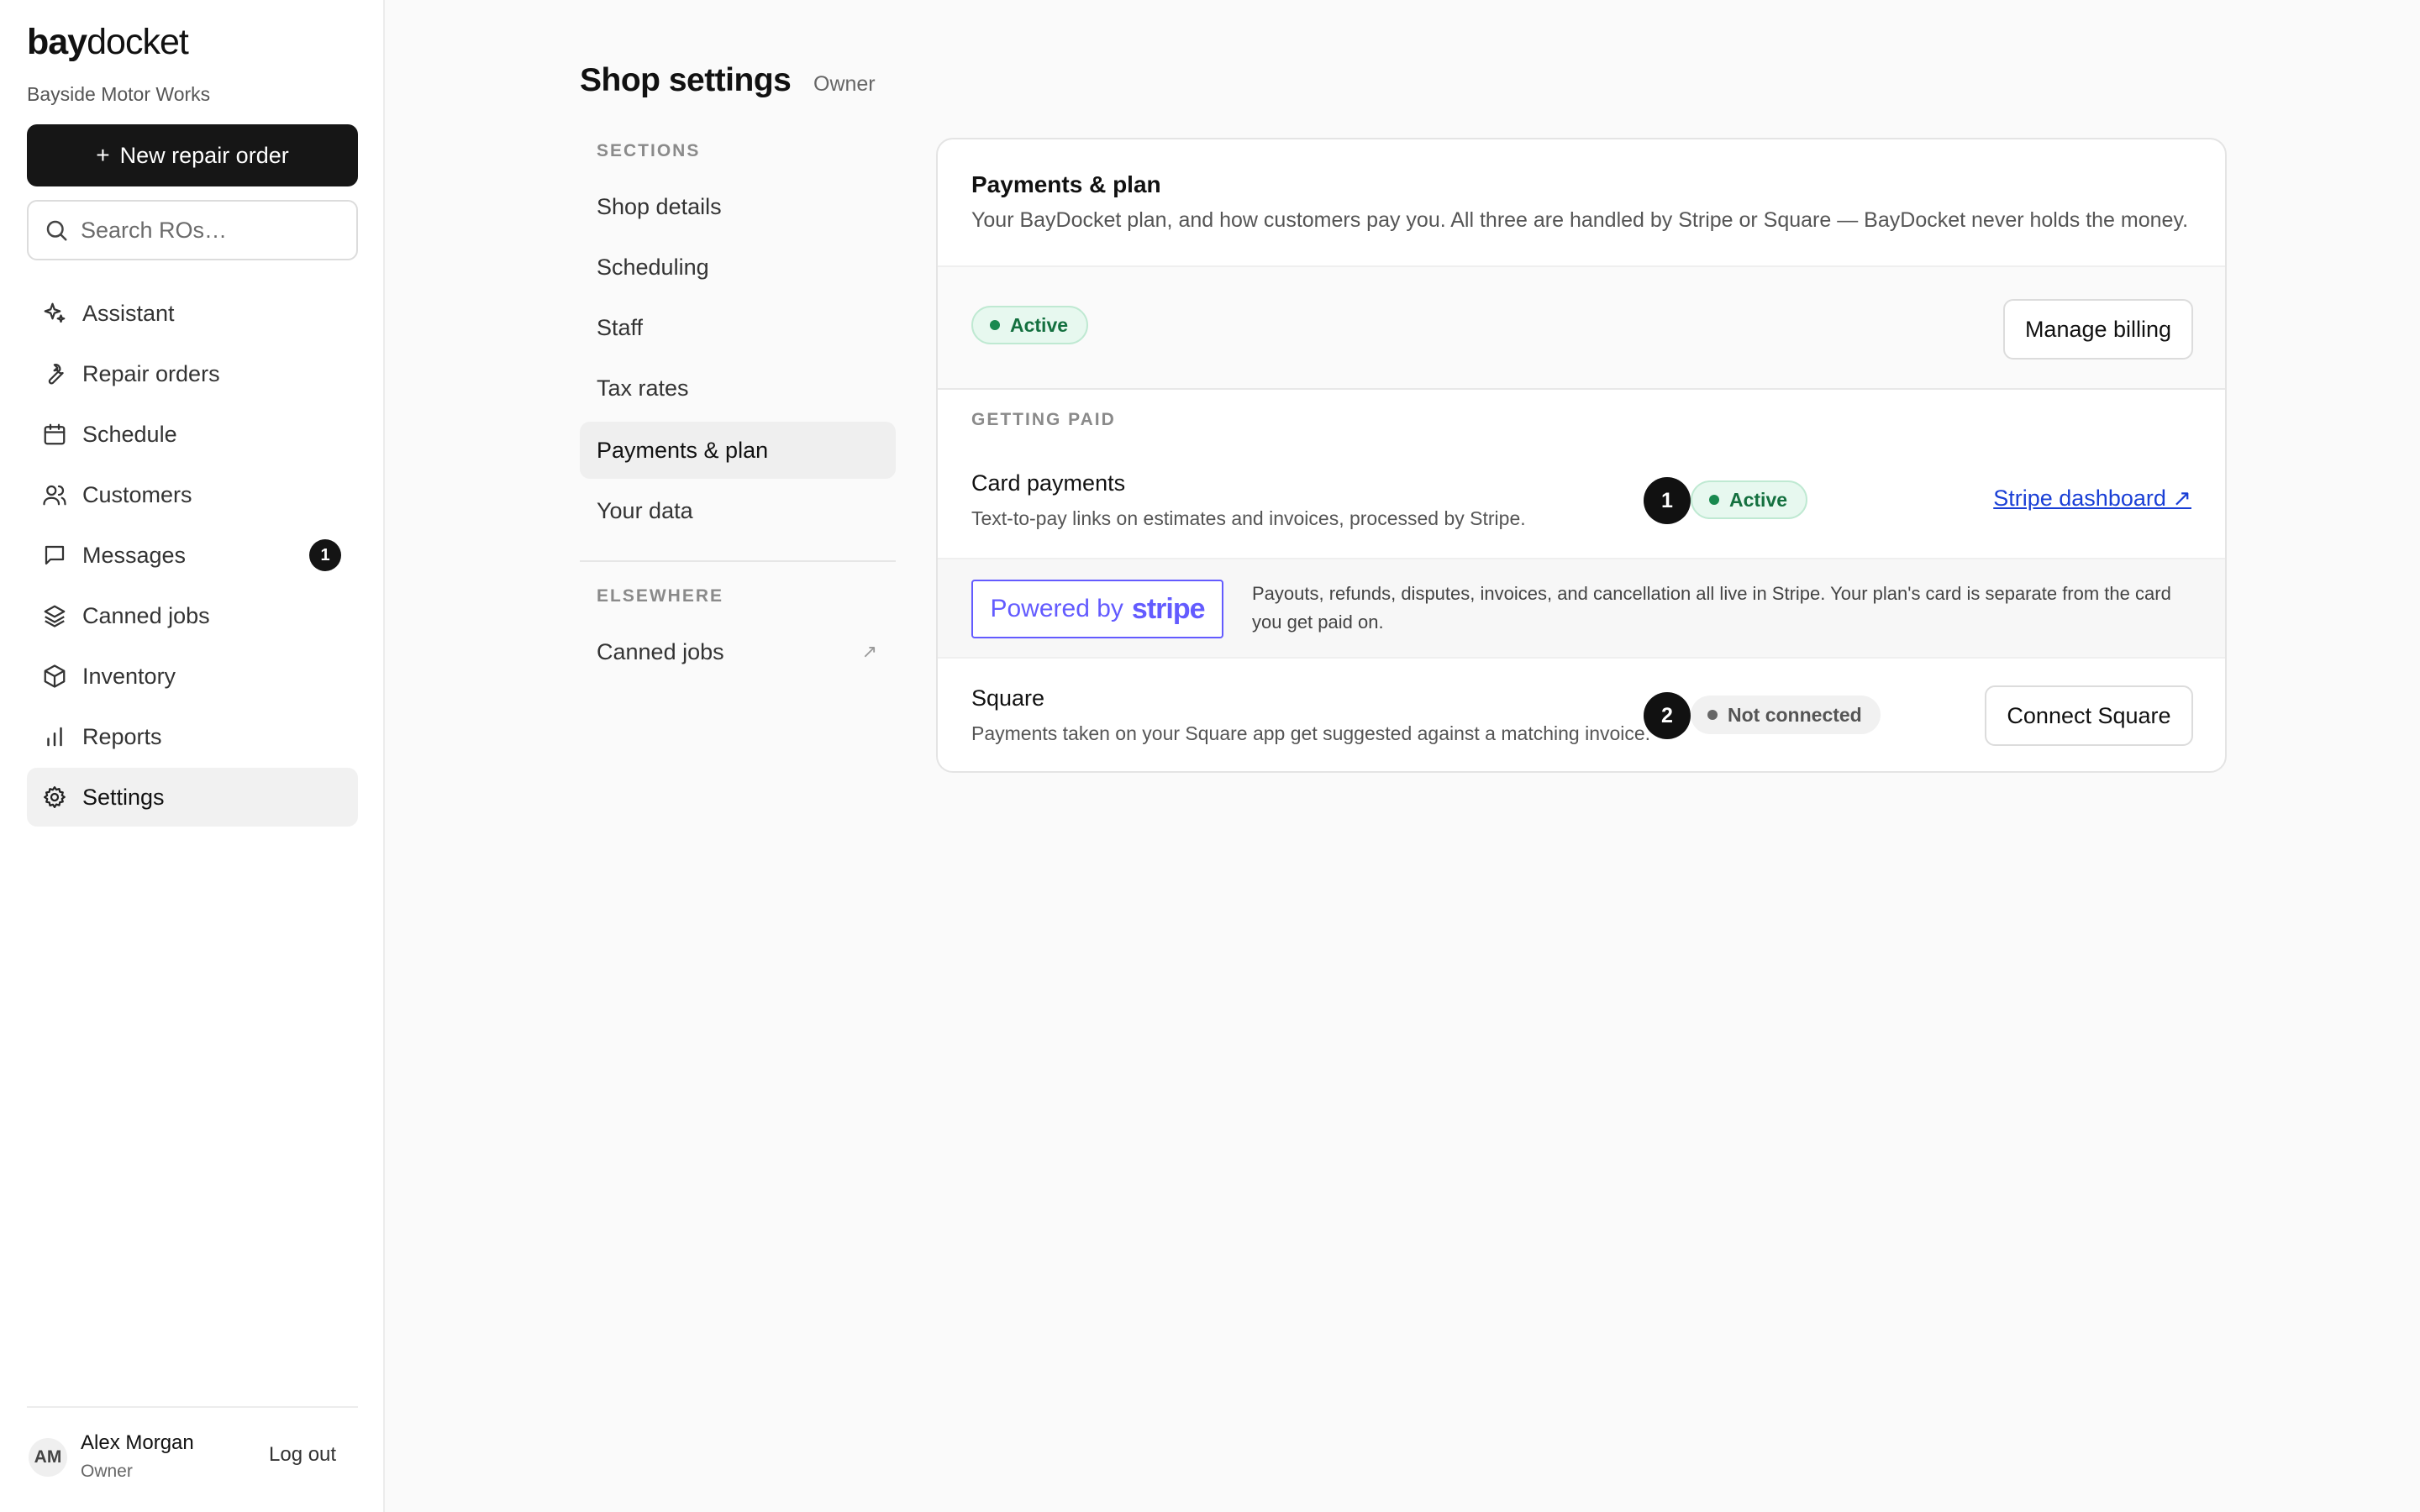 Image resolution: width=2420 pixels, height=1512 pixels. What do you see at coordinates (1758, 499) in the screenshot?
I see `card-payments-status-text: Active` at bounding box center [1758, 499].